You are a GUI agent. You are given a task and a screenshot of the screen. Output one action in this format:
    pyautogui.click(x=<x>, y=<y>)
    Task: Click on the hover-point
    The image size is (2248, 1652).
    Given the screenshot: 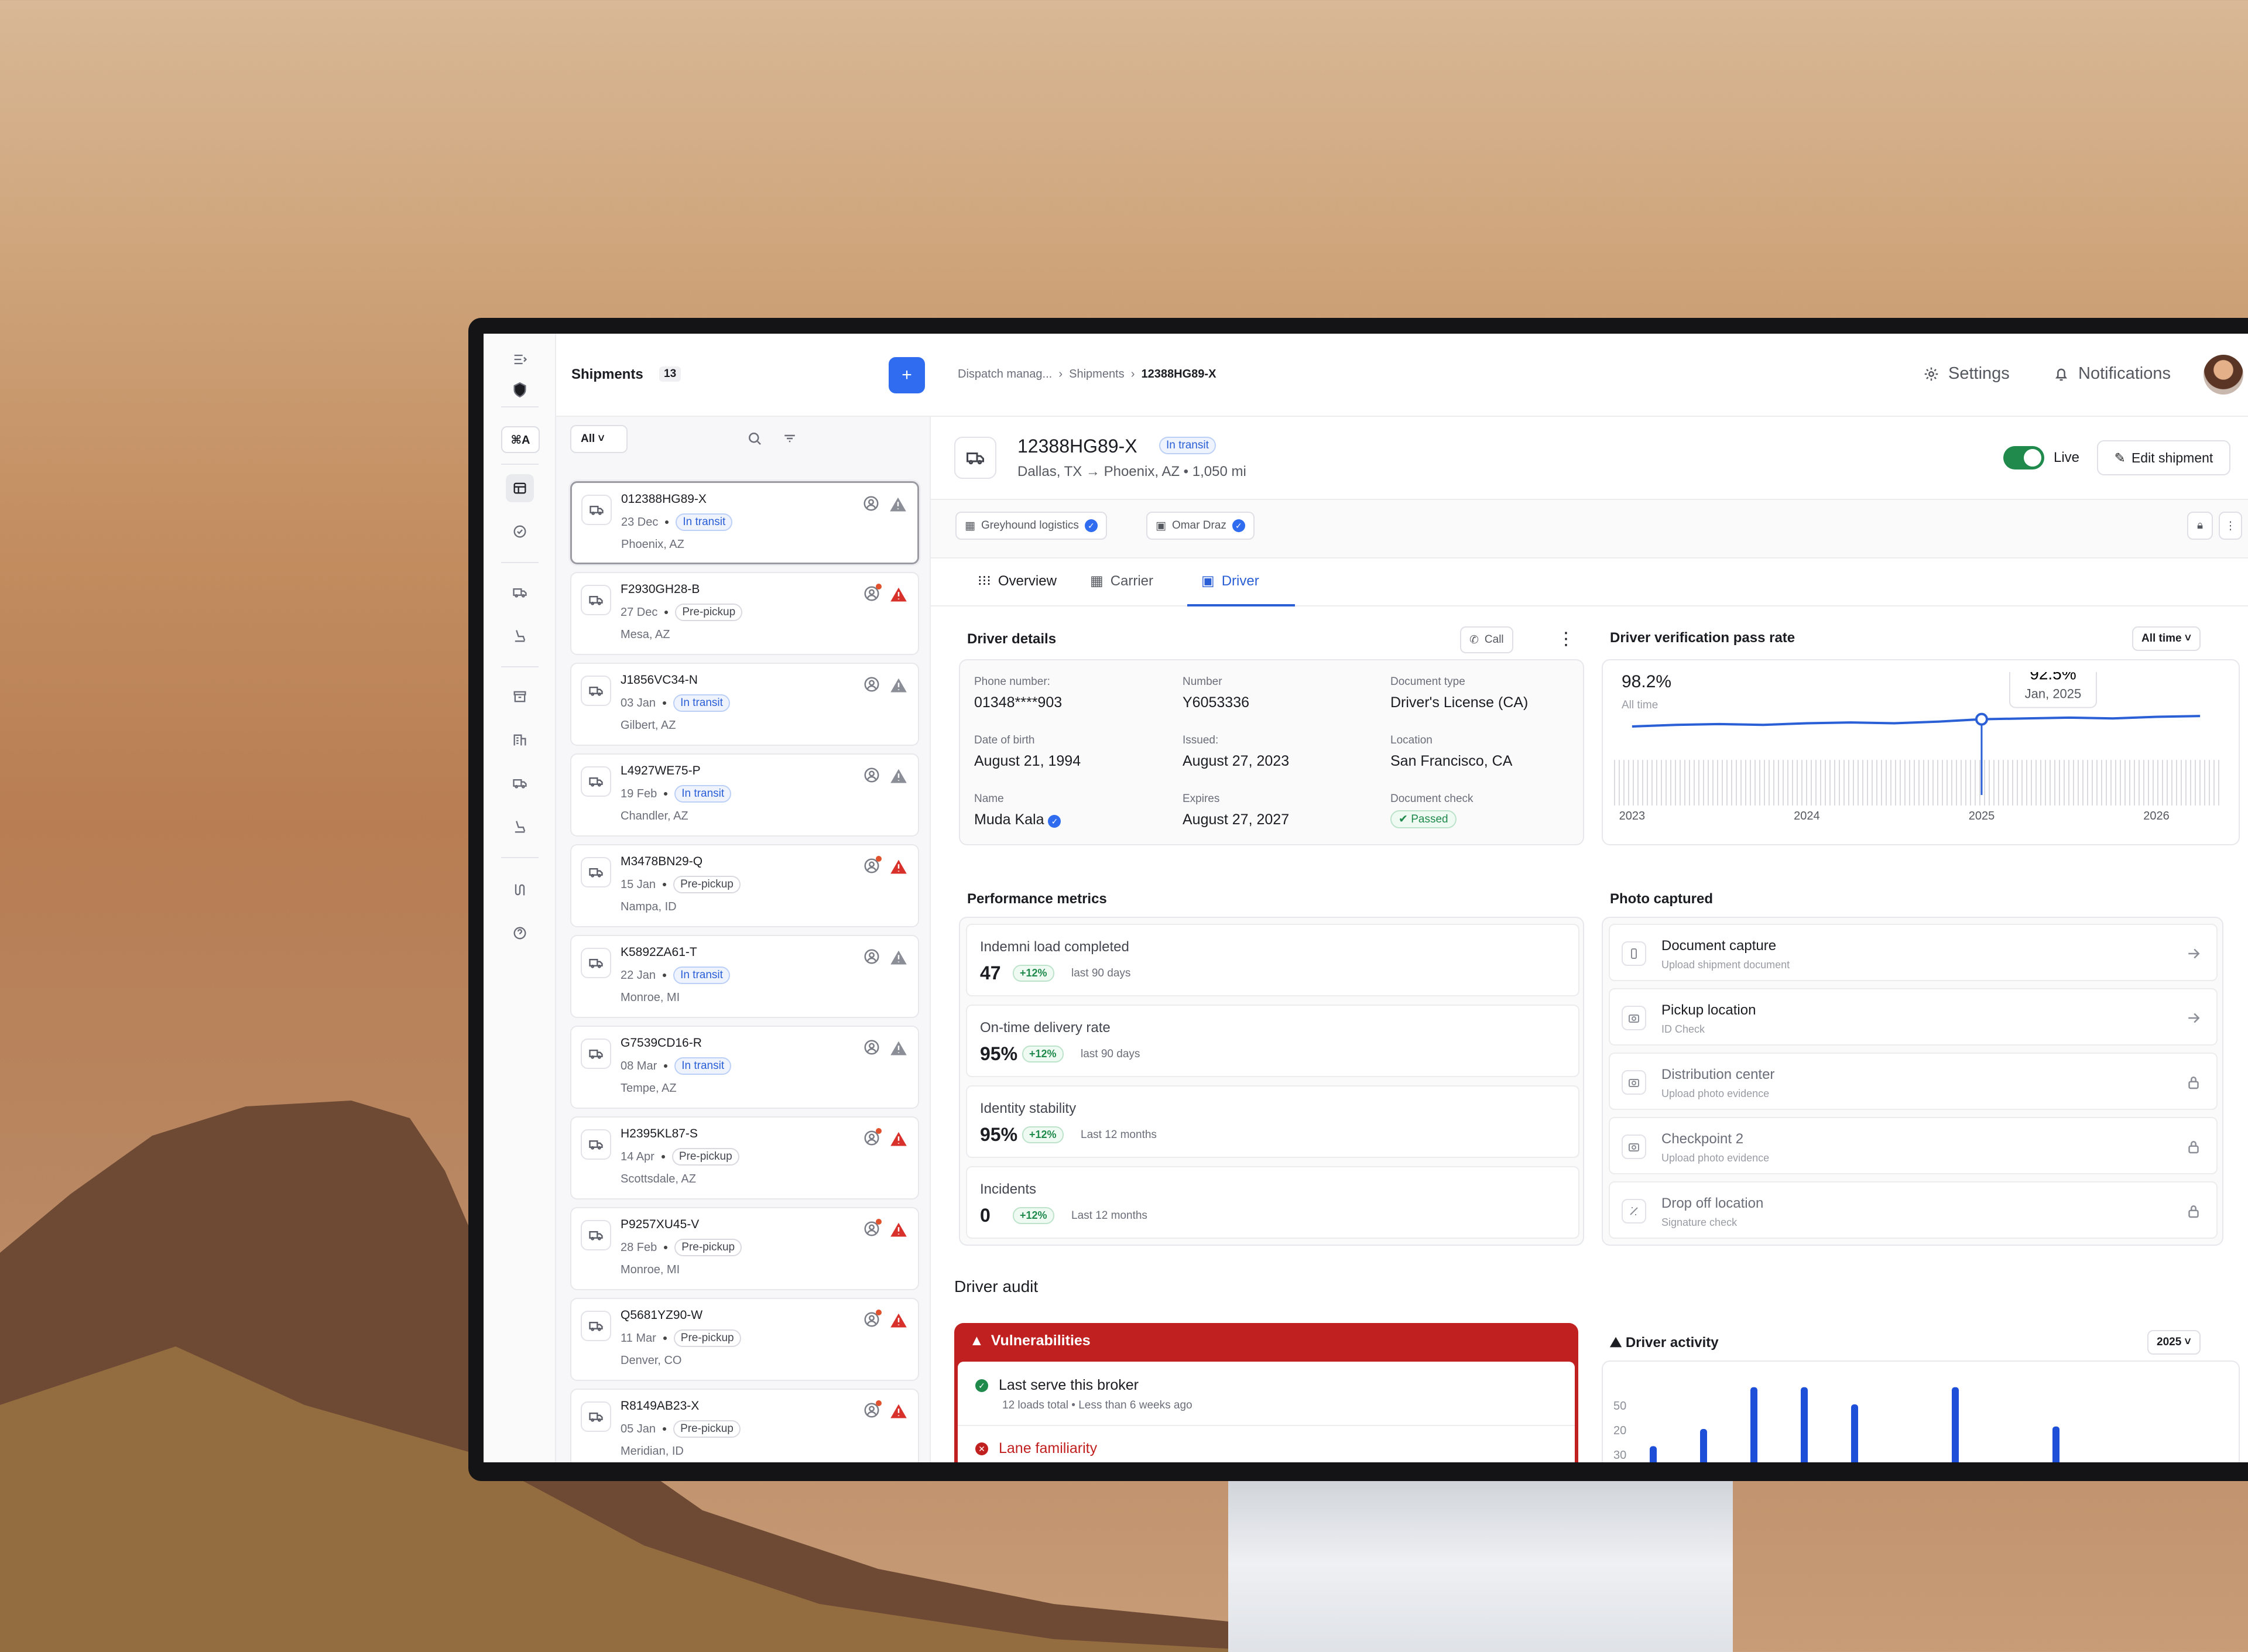 What is the action you would take?
    pyautogui.click(x=1982, y=719)
    